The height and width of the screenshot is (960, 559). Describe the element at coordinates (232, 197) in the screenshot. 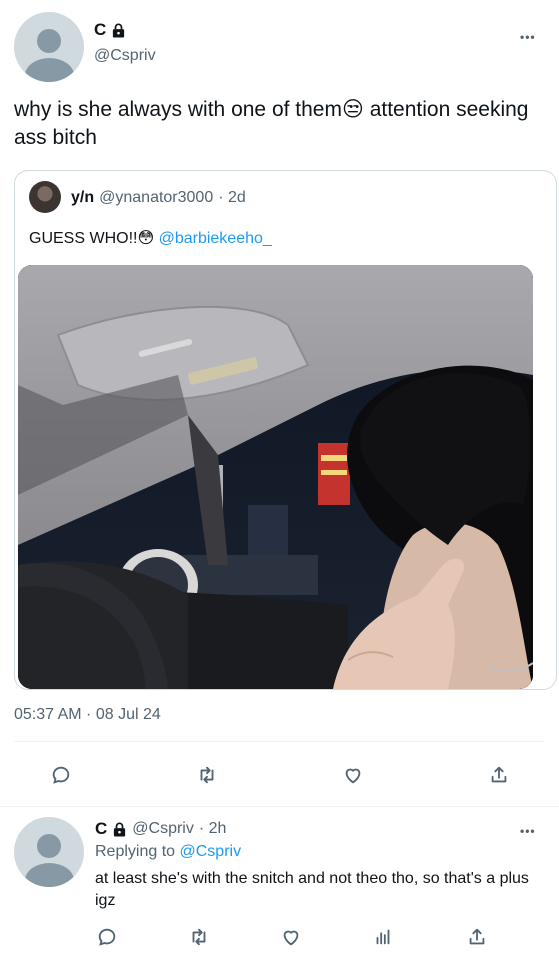

I see `quote-time: · 2d` at that location.